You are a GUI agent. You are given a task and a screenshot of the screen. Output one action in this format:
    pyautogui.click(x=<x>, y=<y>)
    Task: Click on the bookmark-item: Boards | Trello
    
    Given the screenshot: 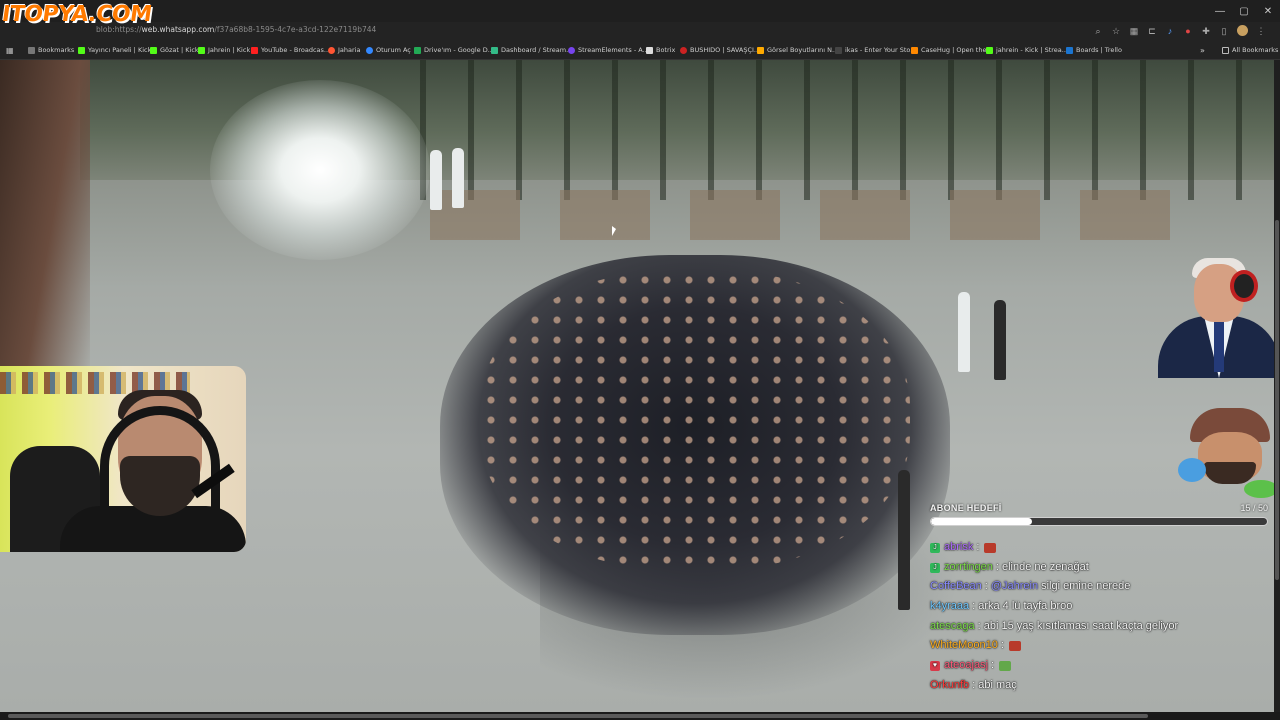 What is the action you would take?
    pyautogui.click(x=1094, y=50)
    